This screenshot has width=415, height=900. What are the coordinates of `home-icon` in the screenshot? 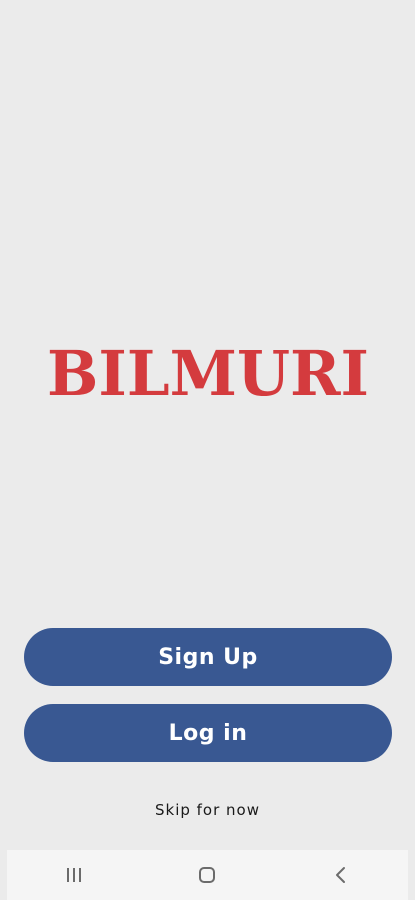 It's located at (207, 875).